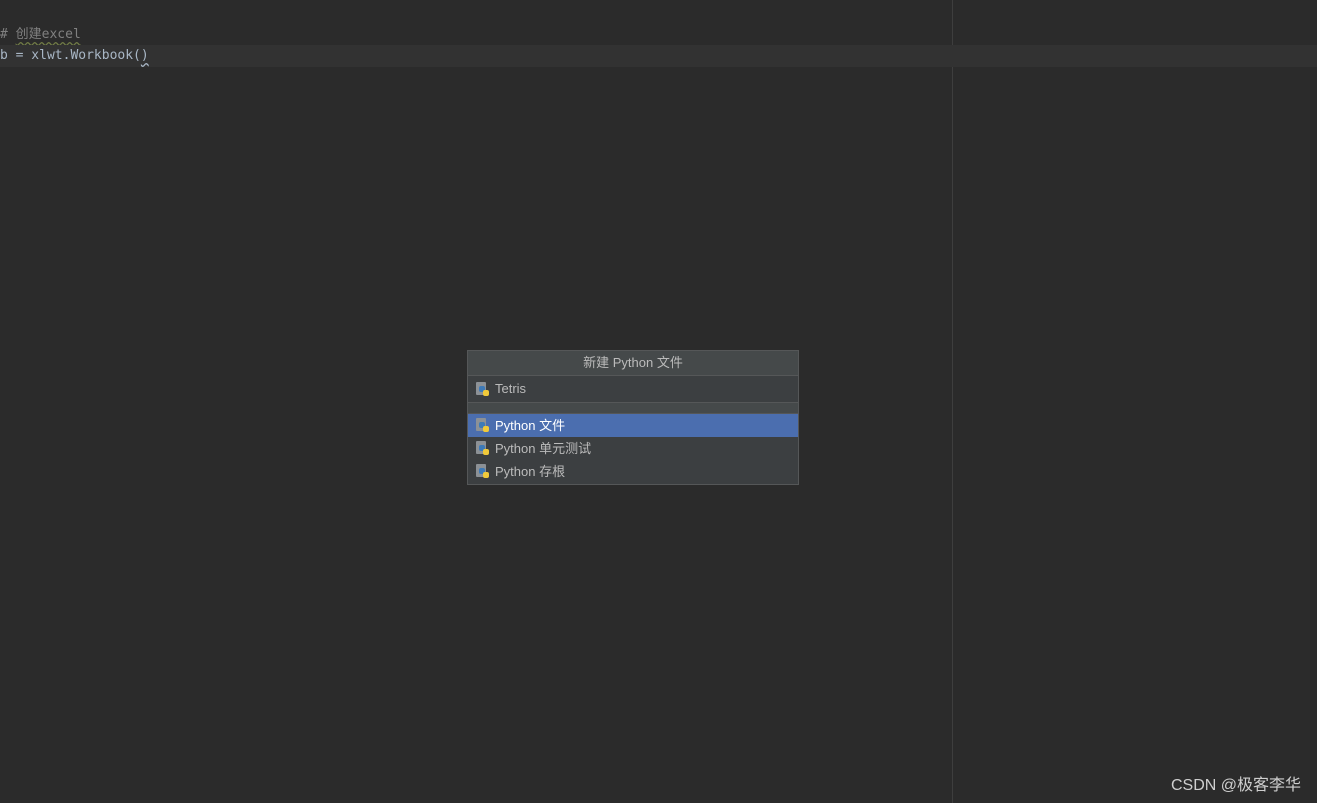  What do you see at coordinates (144, 55) in the screenshot?
I see `code-closing-paren: )` at bounding box center [144, 55].